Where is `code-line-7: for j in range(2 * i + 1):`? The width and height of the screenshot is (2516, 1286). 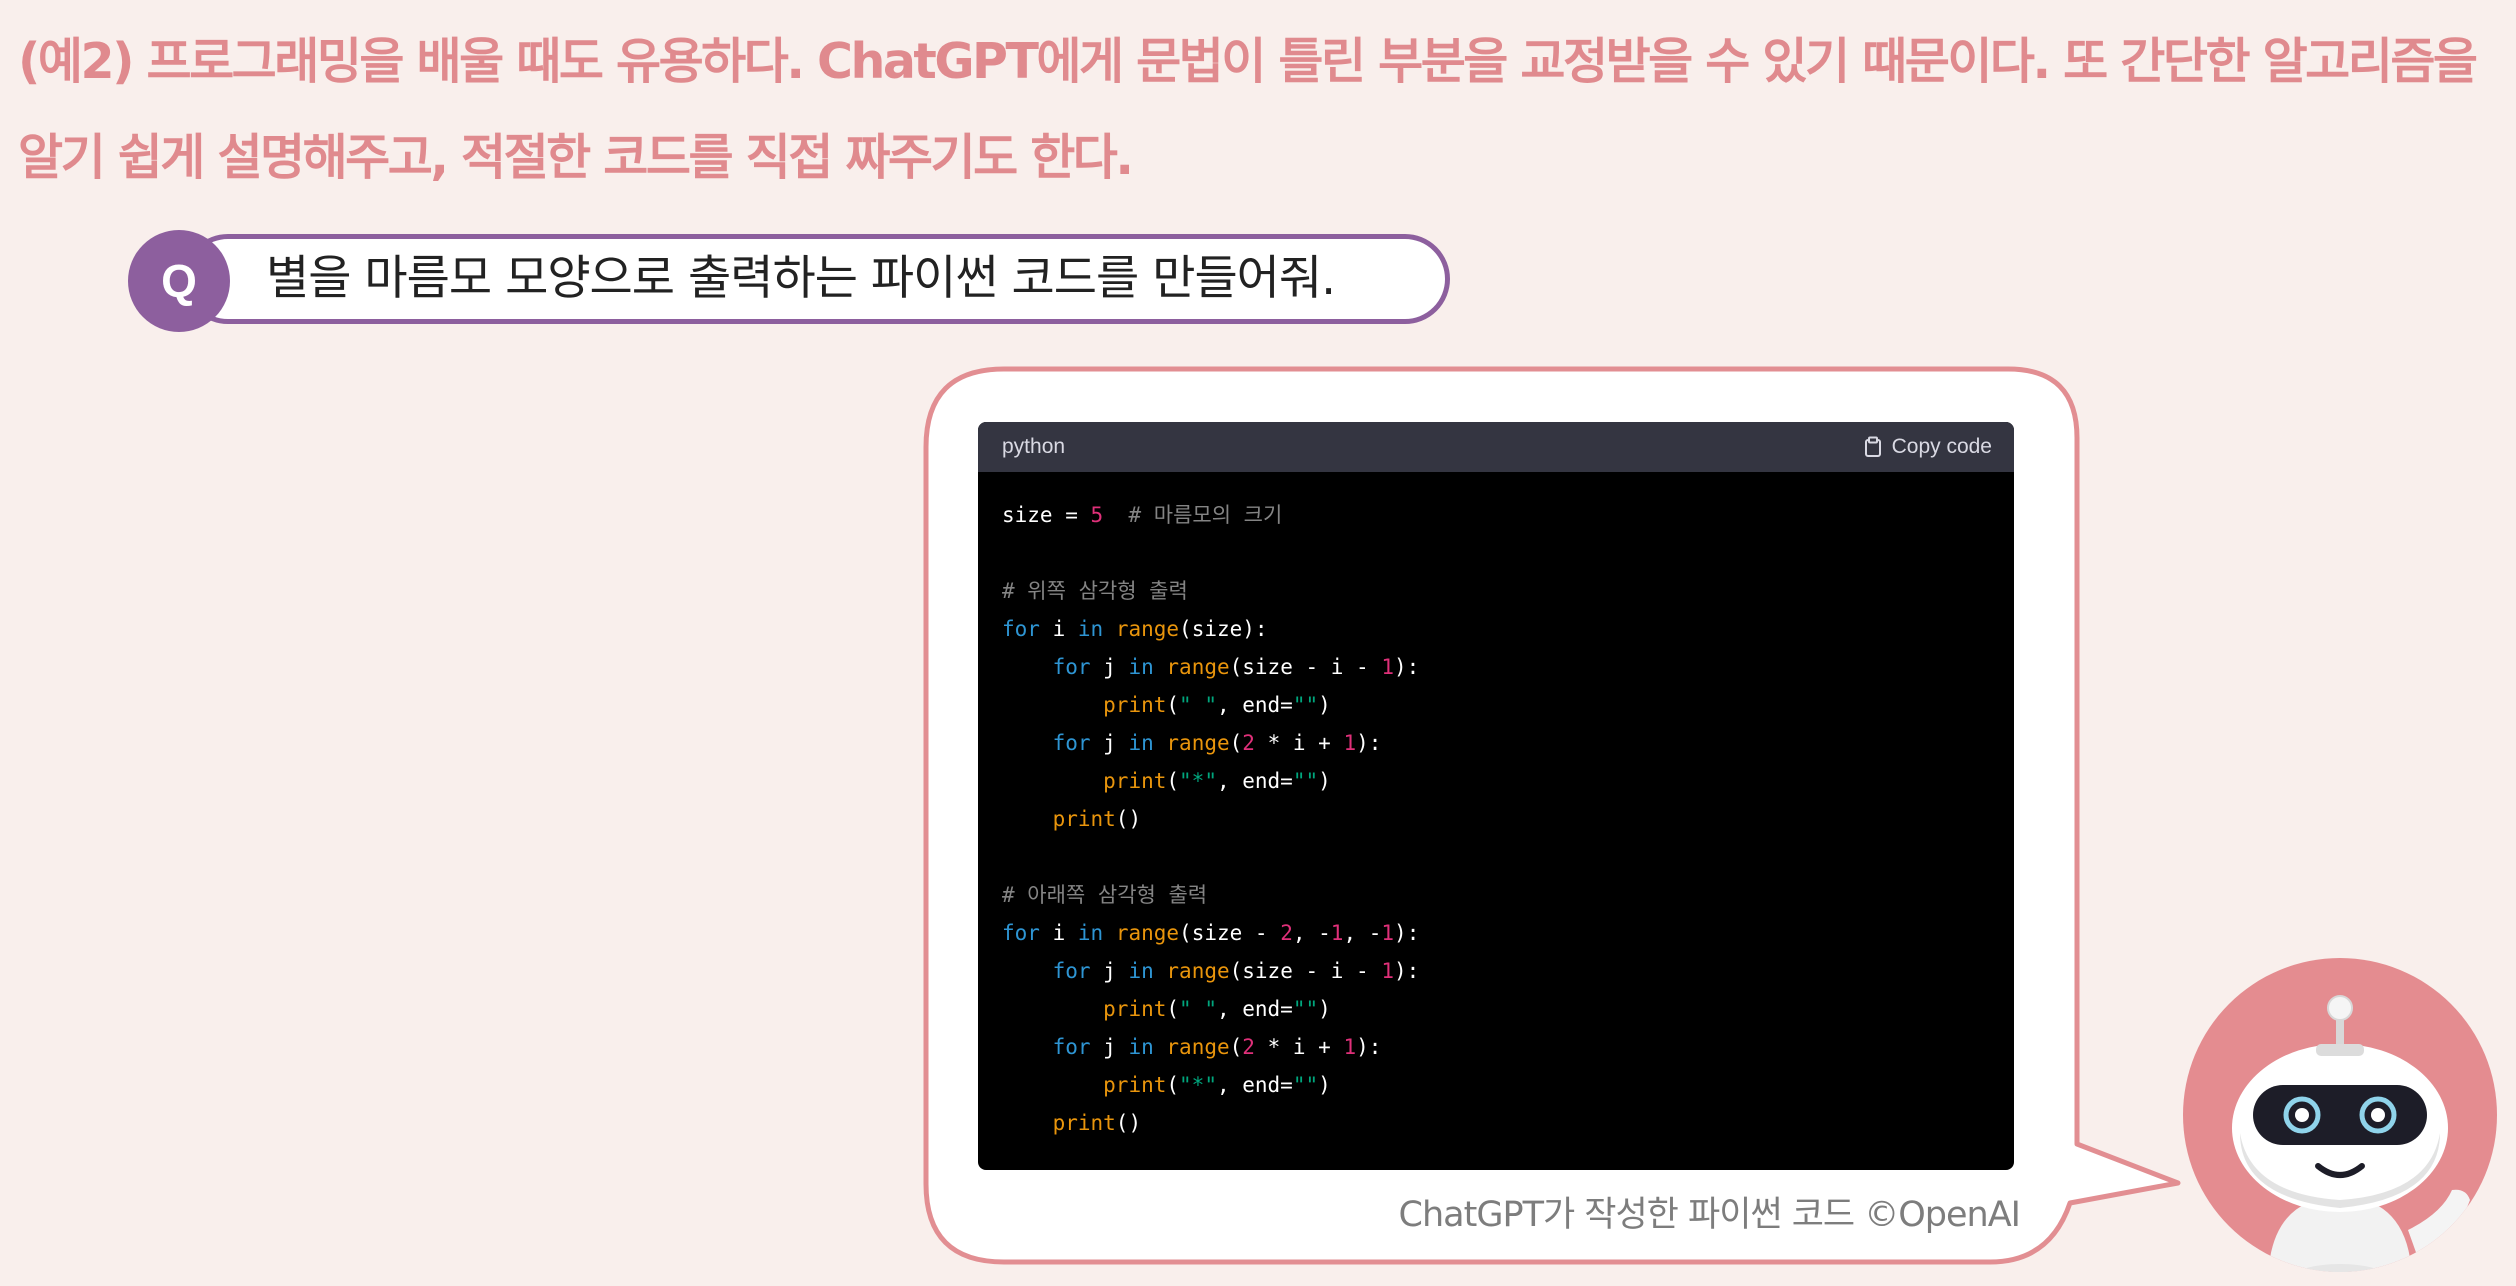 code-line-7: for j in range(2 * i + 1): is located at coordinates (1217, 743).